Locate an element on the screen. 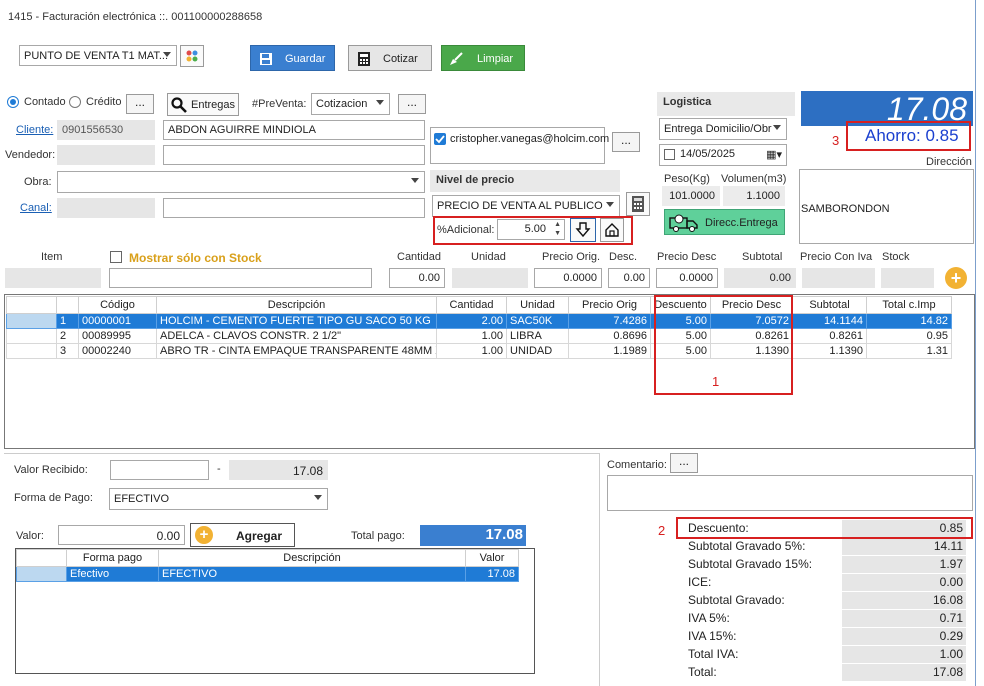 This screenshot has width=984, height=686. col-codigo: Código is located at coordinates (117, 305).